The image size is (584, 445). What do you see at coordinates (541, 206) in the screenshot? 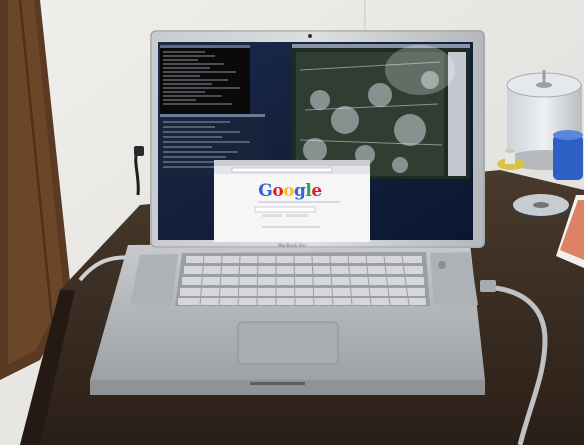
I see `cd-on-desk` at bounding box center [541, 206].